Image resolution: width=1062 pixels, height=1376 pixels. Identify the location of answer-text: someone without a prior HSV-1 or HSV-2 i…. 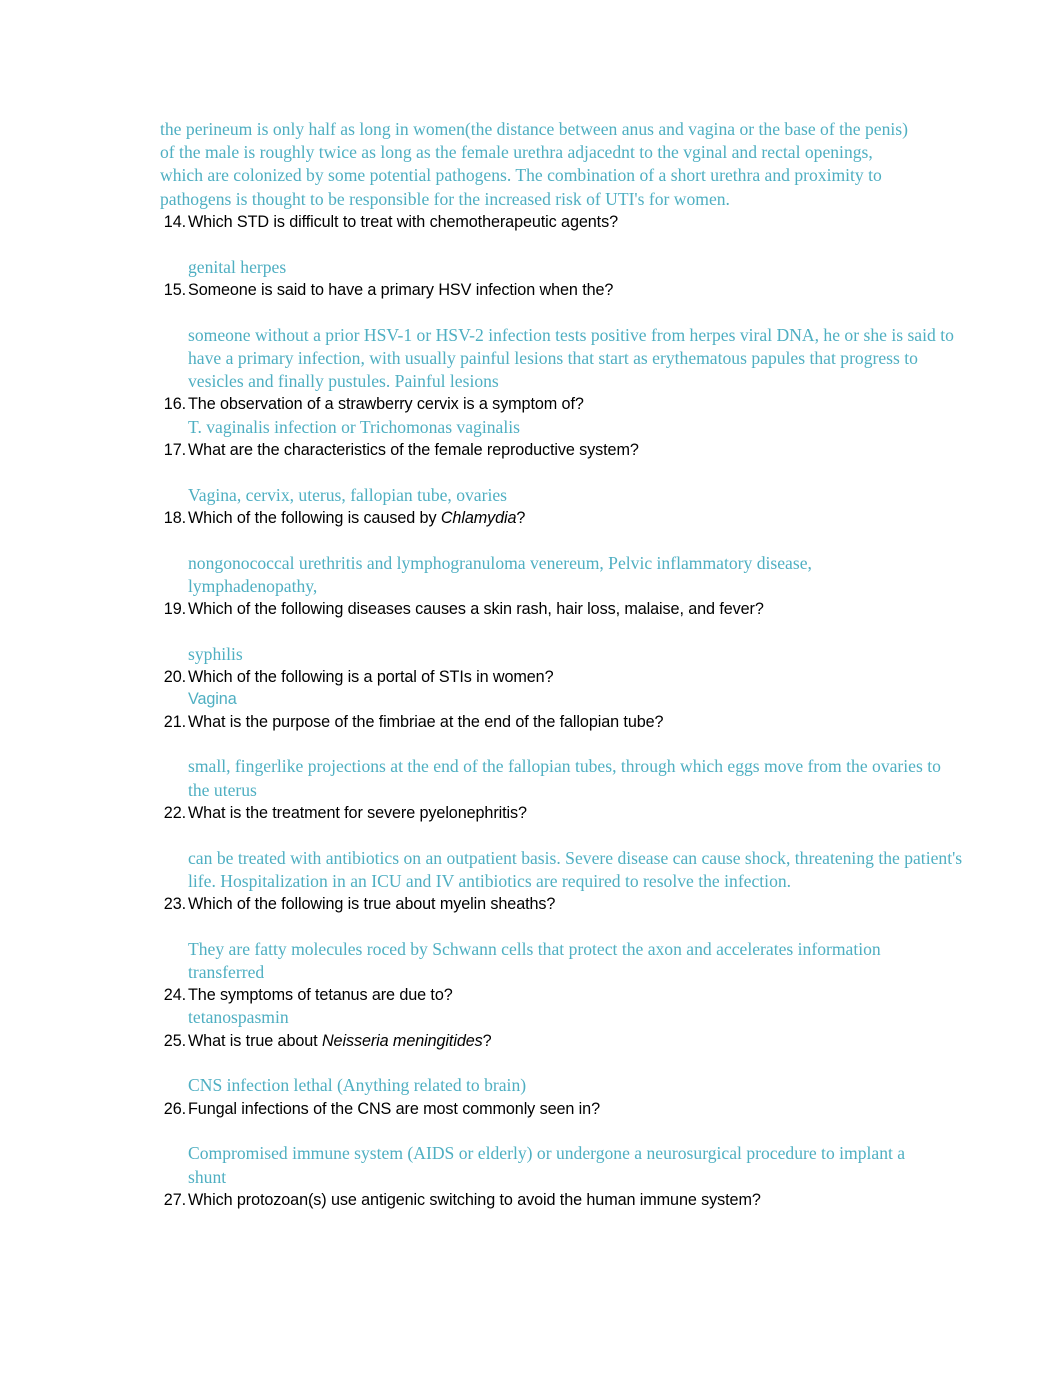
(571, 358).